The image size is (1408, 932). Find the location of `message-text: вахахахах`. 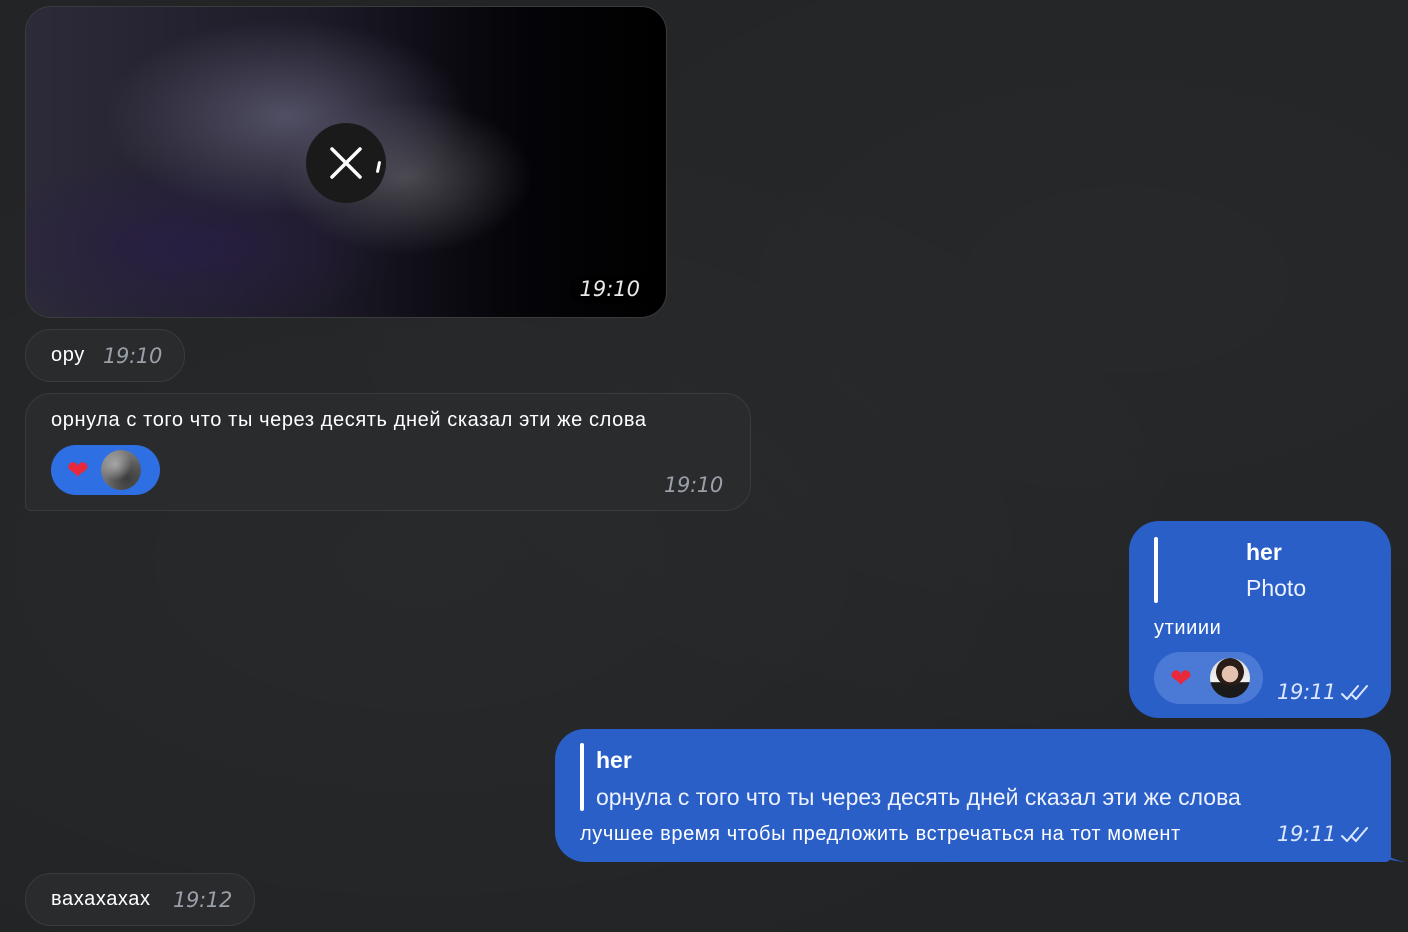

message-text: вахахахах is located at coordinates (101, 899).